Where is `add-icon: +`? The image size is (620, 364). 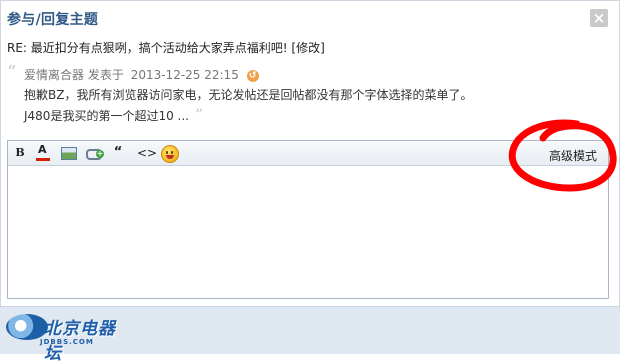
add-icon: + is located at coordinates (100, 153).